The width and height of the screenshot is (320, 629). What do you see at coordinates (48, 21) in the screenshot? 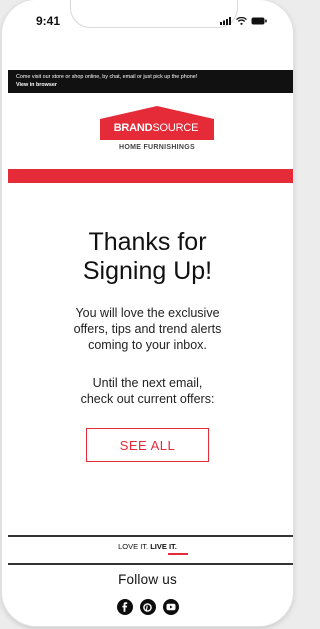
I see `status-time: 9:41` at bounding box center [48, 21].